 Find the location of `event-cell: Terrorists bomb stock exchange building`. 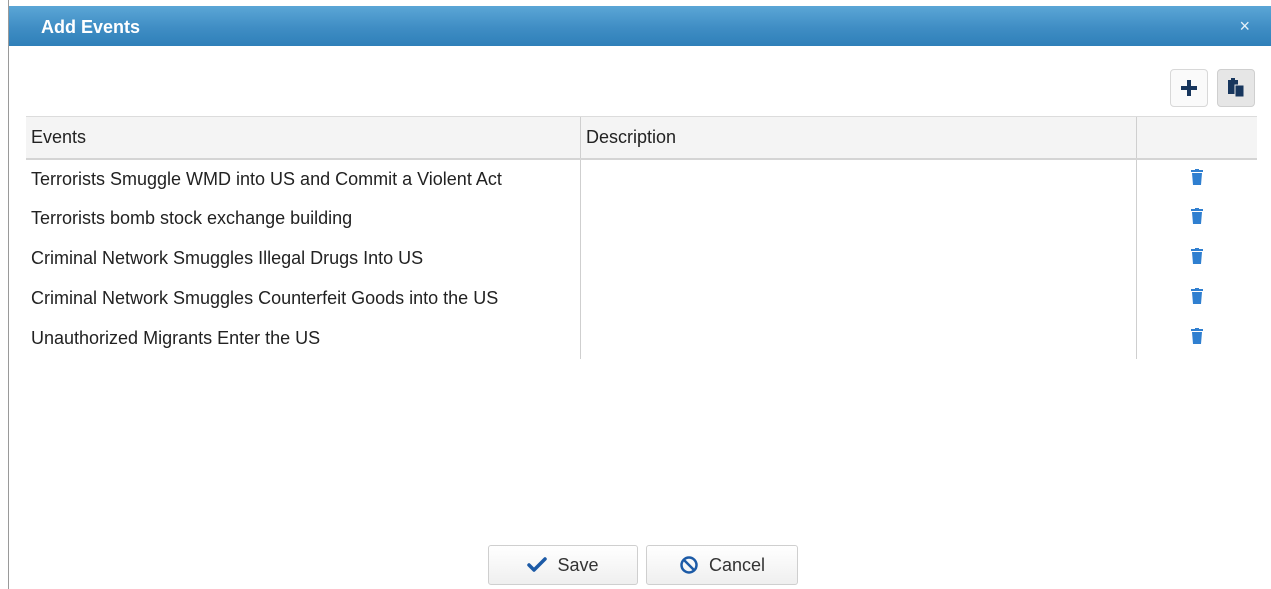

event-cell: Terrorists bomb stock exchange building is located at coordinates (303, 219).